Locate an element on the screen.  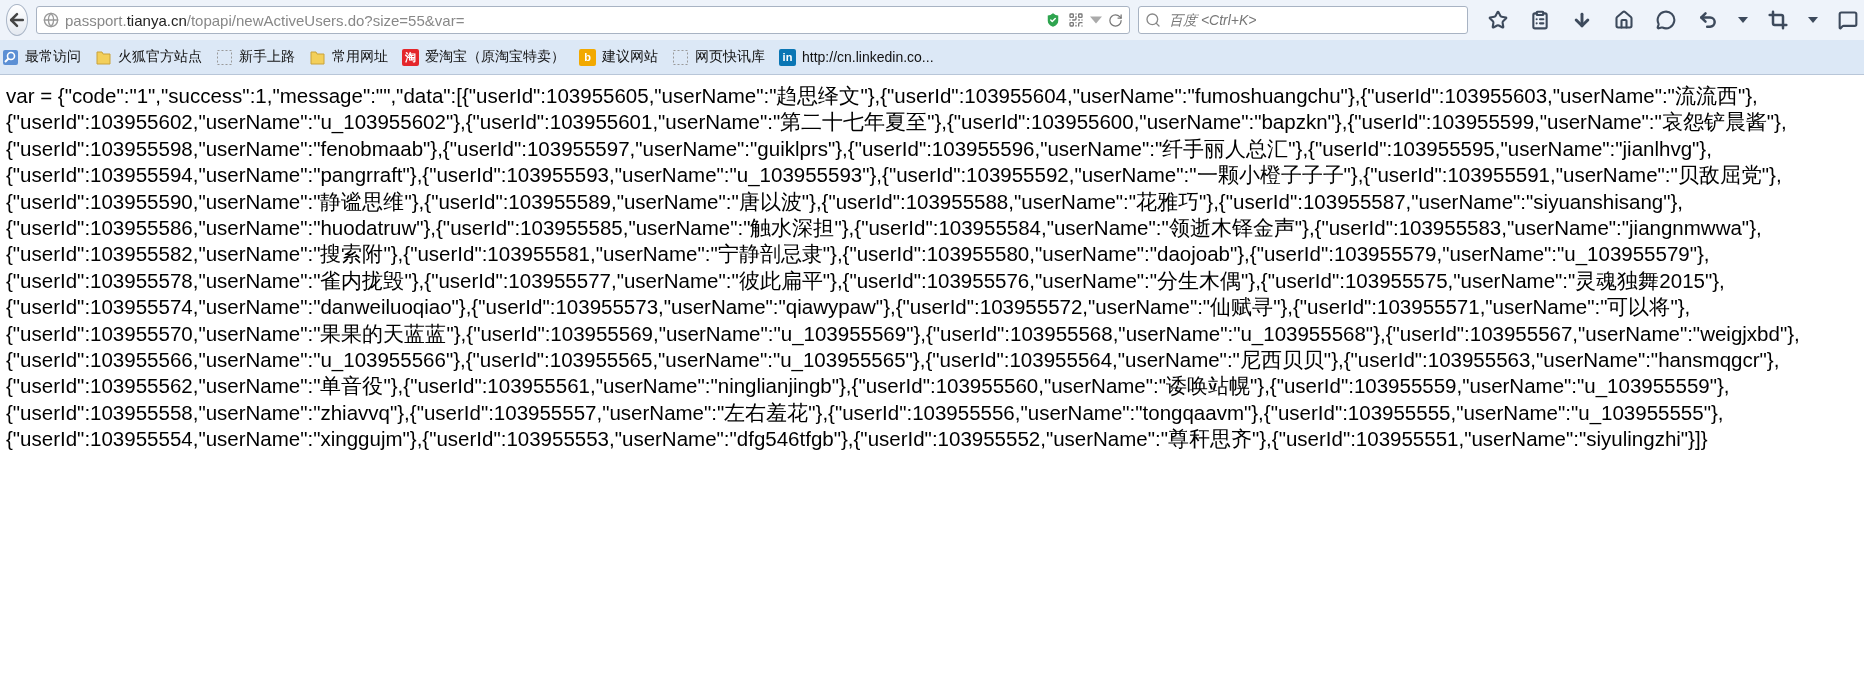
json-text-line: {"userId":103955562,"userName":"单音役"},{"userId":103955561,"userName":"ninglianjingb"},{"userId":103955560,"userName":"诿唤站幌"},{"userId":103955559,"userName":"u_103955559"}, is located at coordinates (868, 386).